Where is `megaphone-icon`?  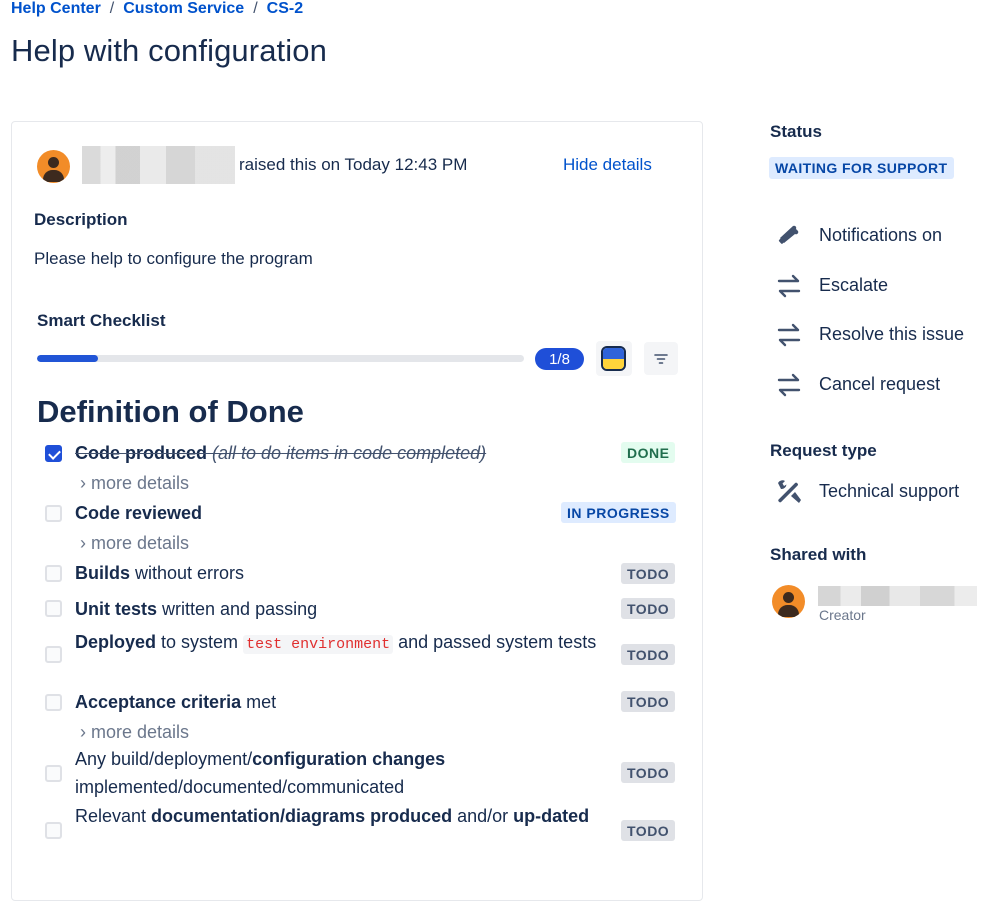
megaphone-icon is located at coordinates (788, 234).